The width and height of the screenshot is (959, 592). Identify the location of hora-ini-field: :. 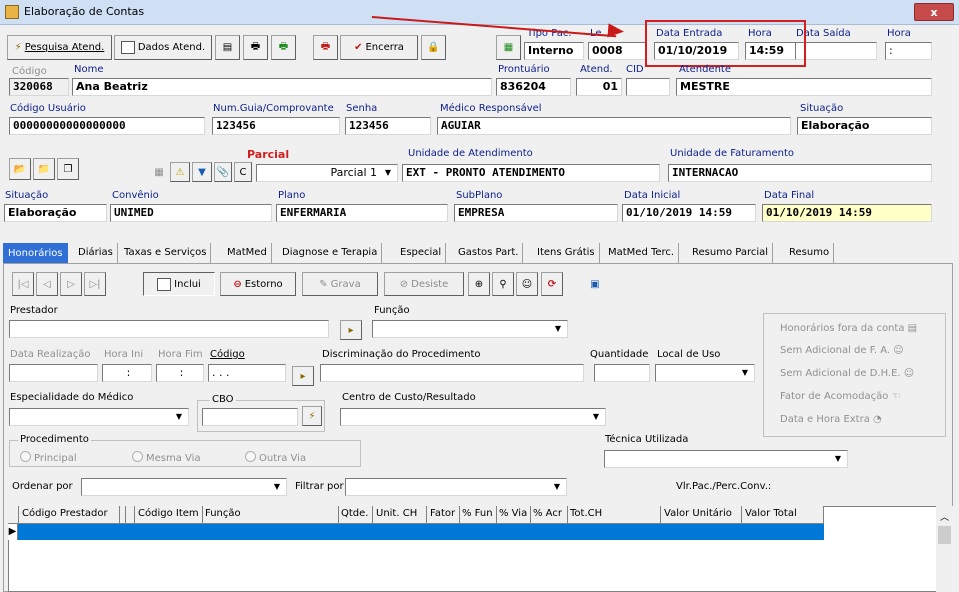
(127, 373).